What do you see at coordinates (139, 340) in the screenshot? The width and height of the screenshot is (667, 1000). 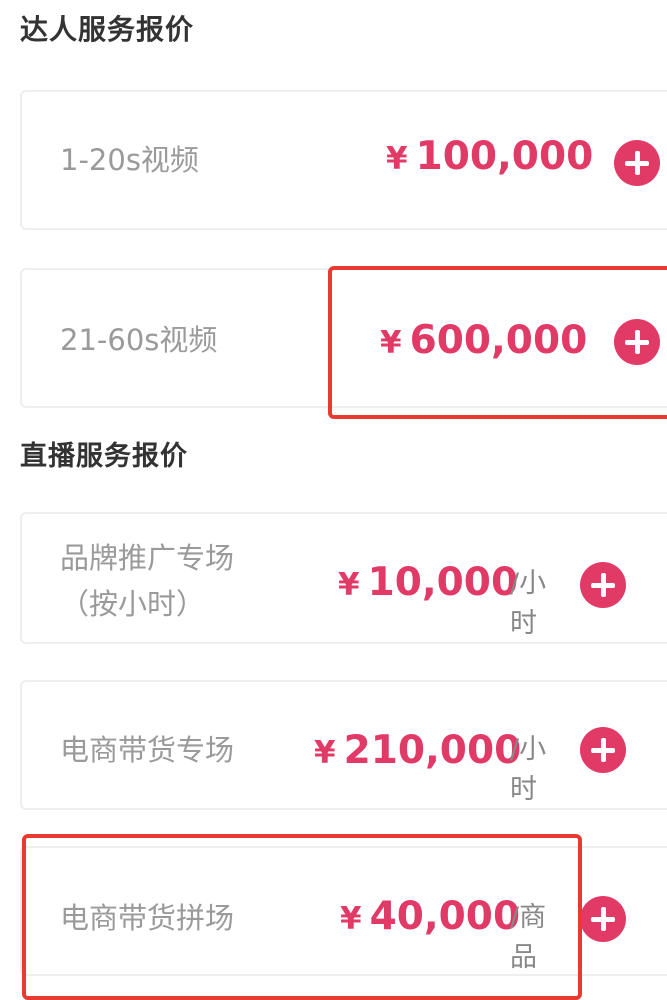 I see `item-name: 21-60s视频` at bounding box center [139, 340].